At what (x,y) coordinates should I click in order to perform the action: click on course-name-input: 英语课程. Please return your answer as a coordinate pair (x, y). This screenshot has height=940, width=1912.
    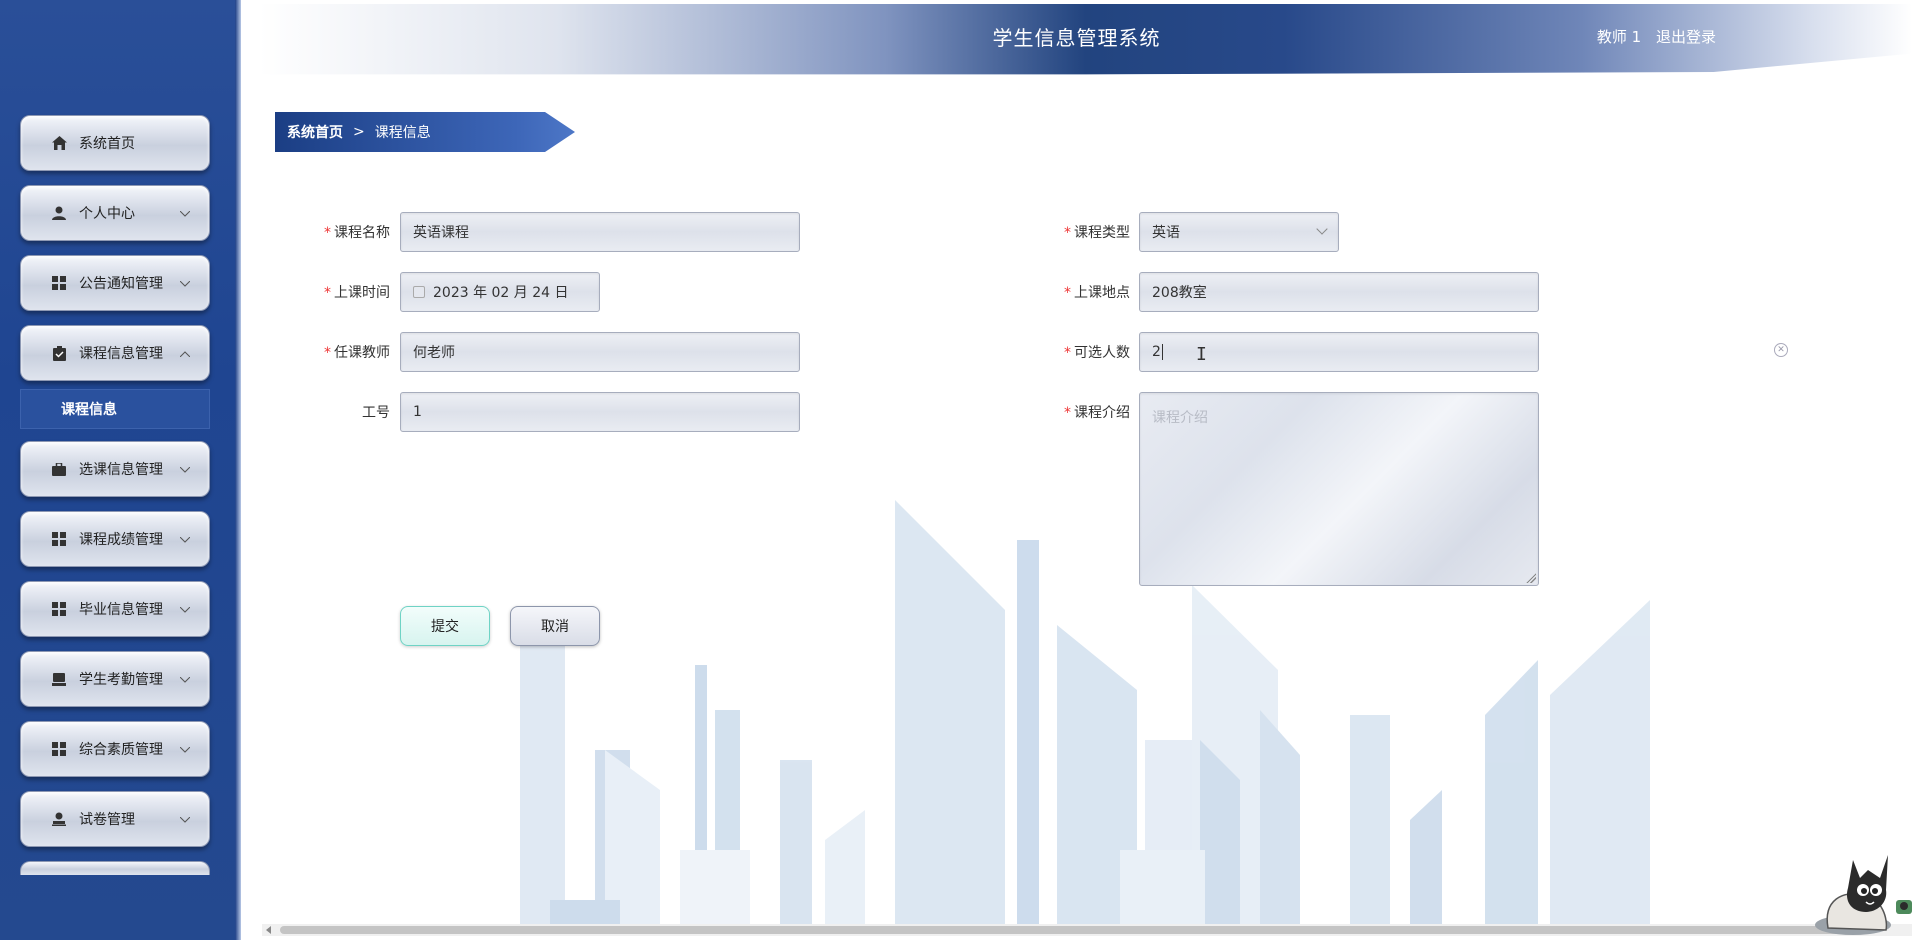
    Looking at the image, I should click on (600, 232).